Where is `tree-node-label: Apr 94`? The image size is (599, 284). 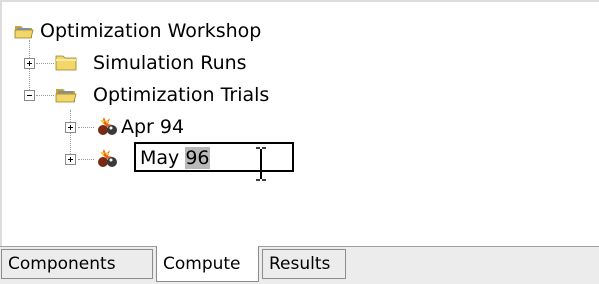 tree-node-label: Apr 94 is located at coordinates (153, 127).